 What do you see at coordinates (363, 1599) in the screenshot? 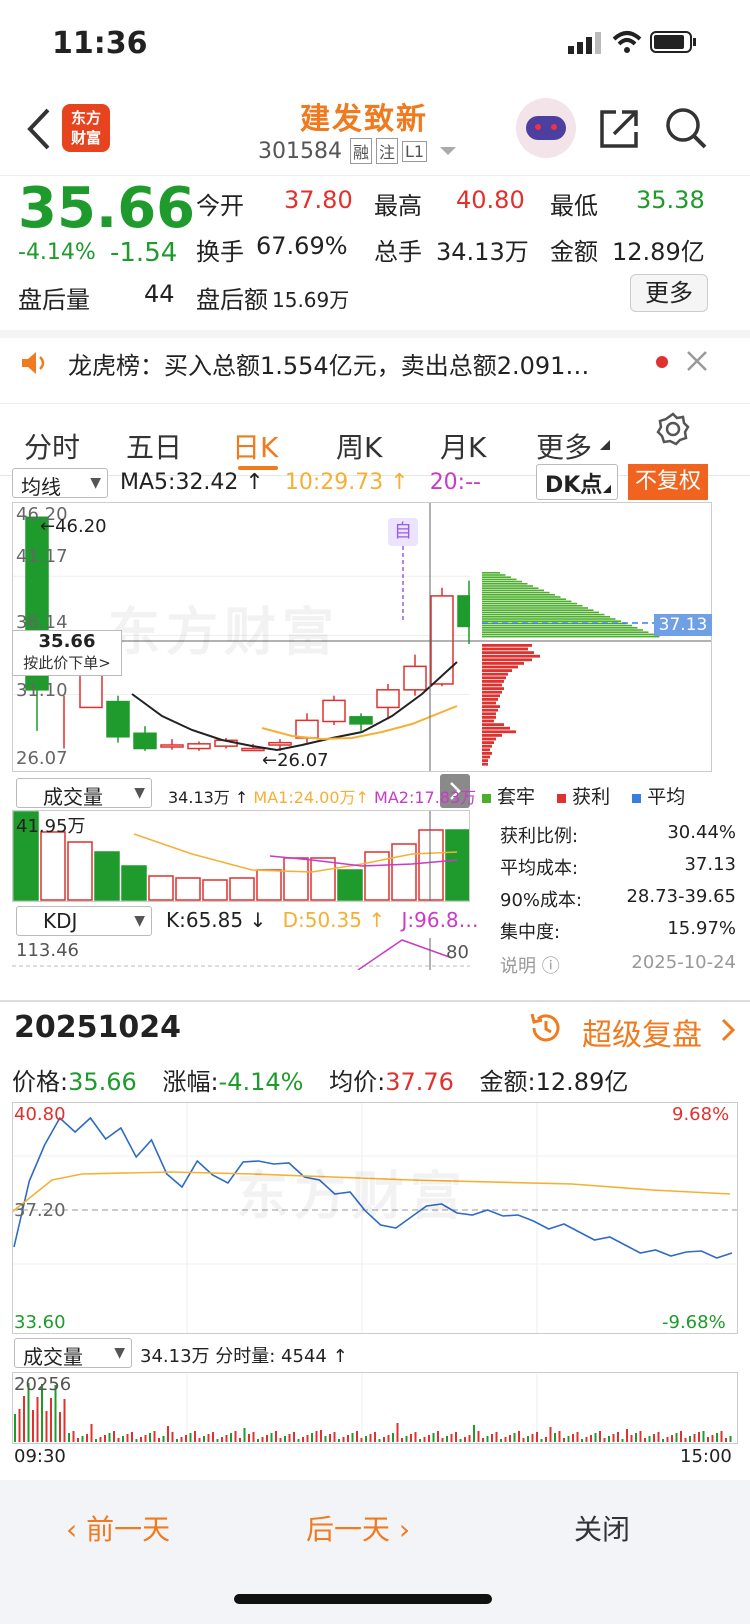
I see `home-indicator` at bounding box center [363, 1599].